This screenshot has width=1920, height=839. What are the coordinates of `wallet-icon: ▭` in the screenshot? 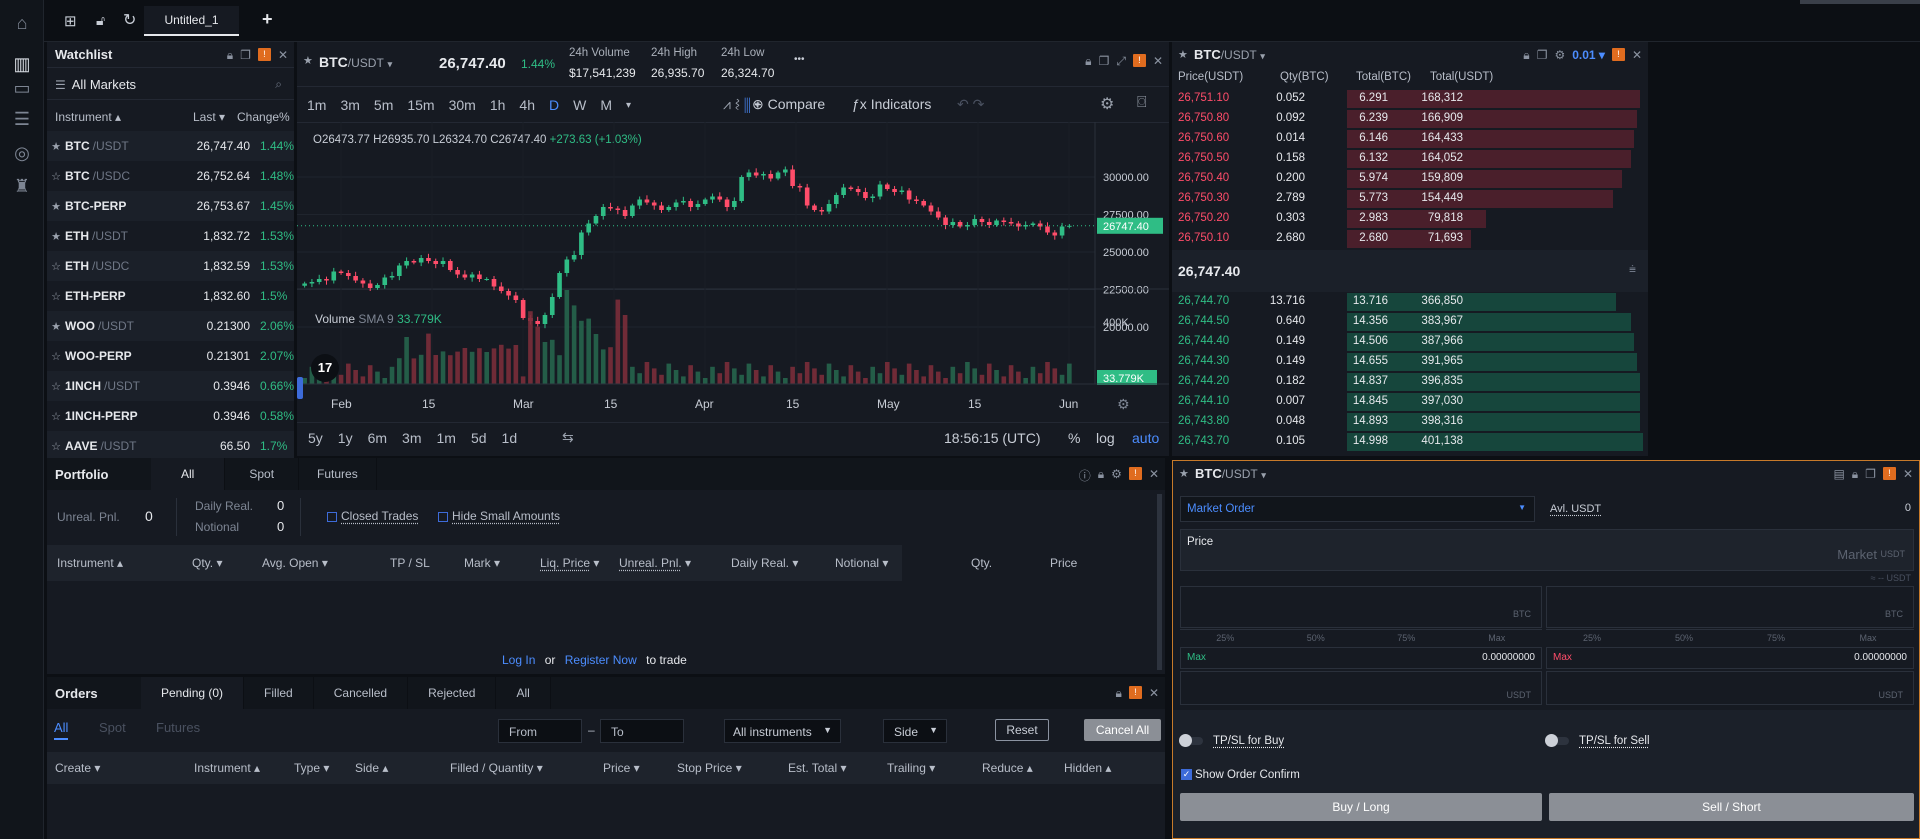 It's located at (22, 88).